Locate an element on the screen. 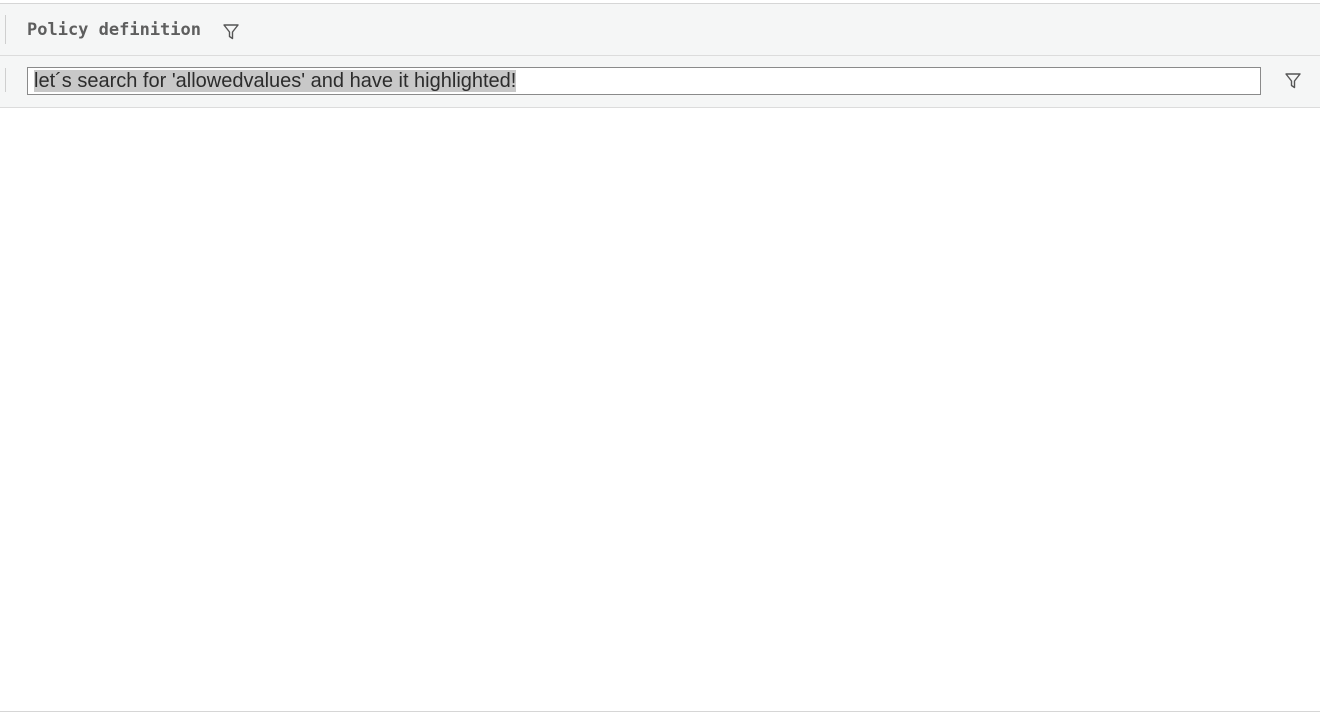 The width and height of the screenshot is (1320, 713). bottom-divider is located at coordinates (660, 711).